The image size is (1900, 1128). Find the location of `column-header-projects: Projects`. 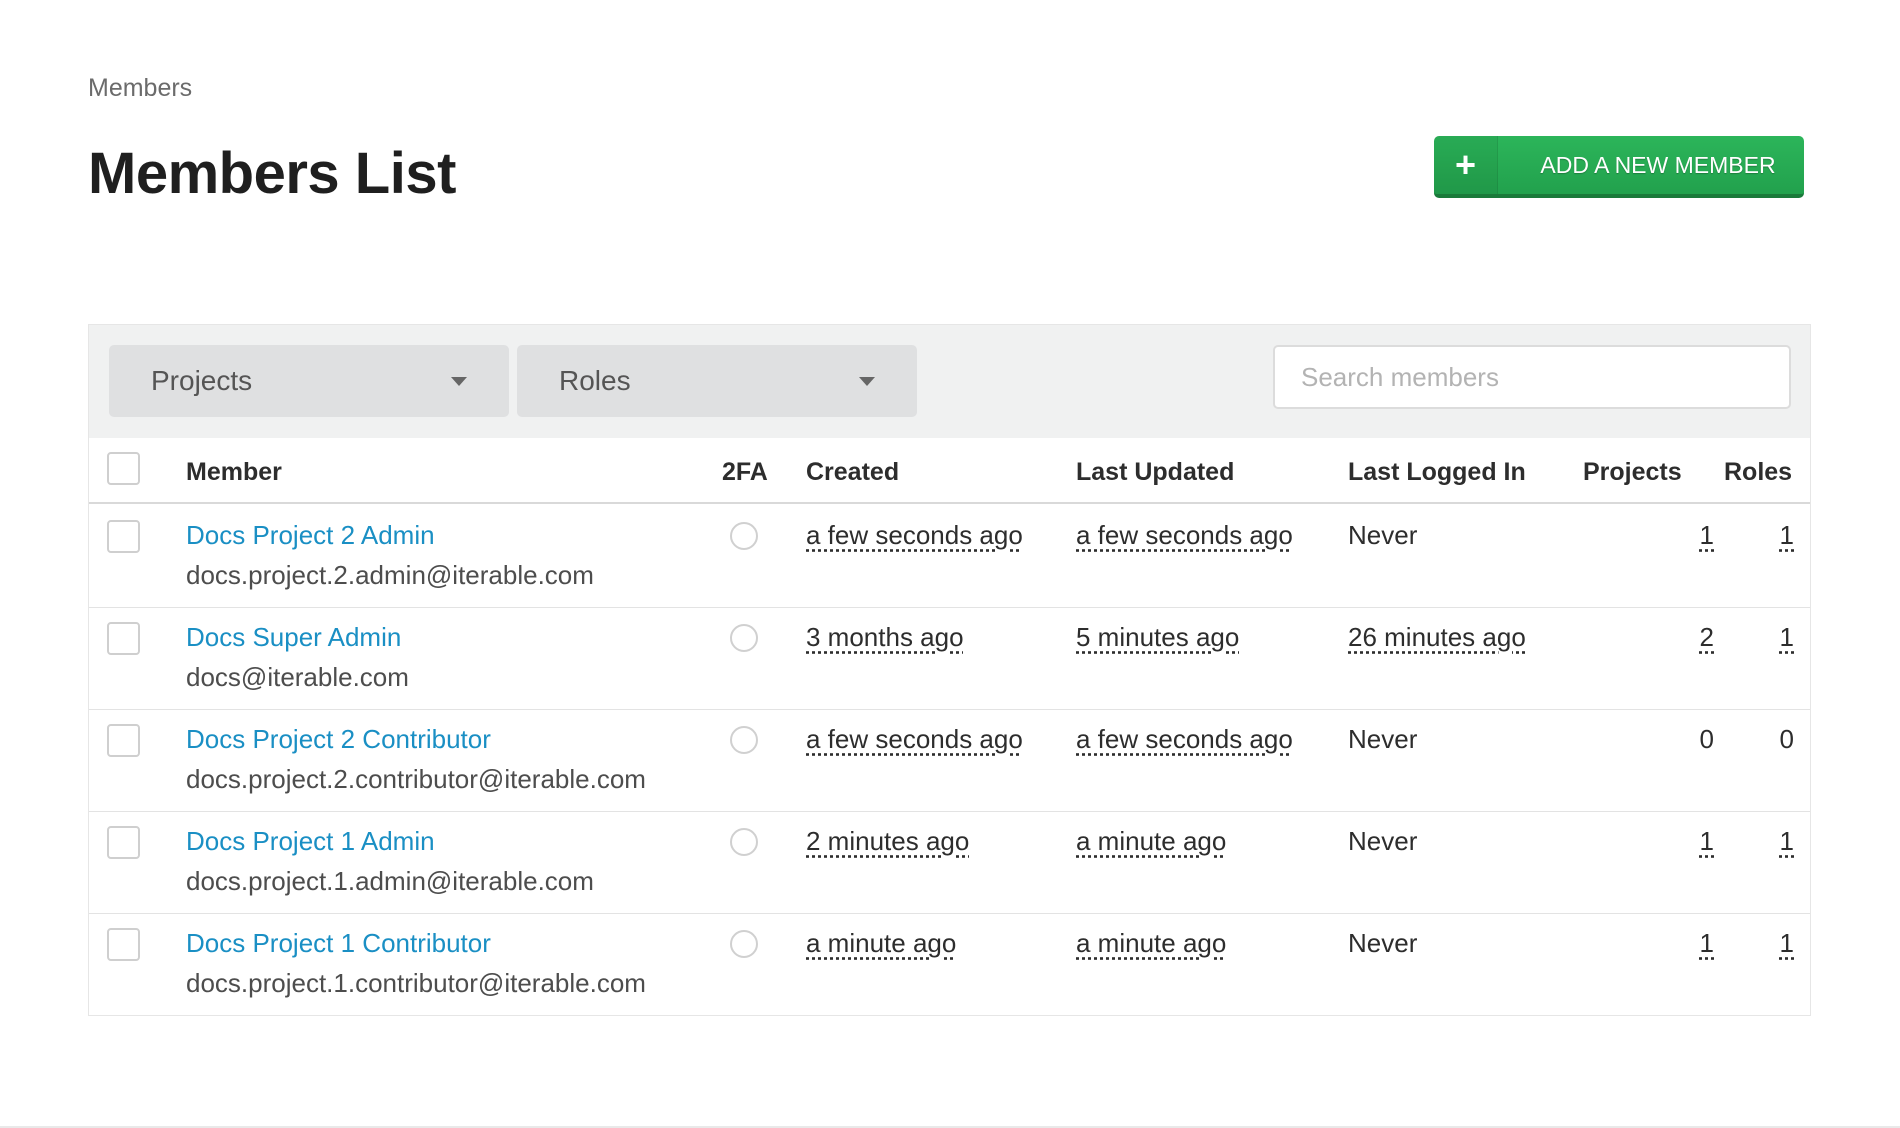

column-header-projects: Projects is located at coordinates (1632, 472).